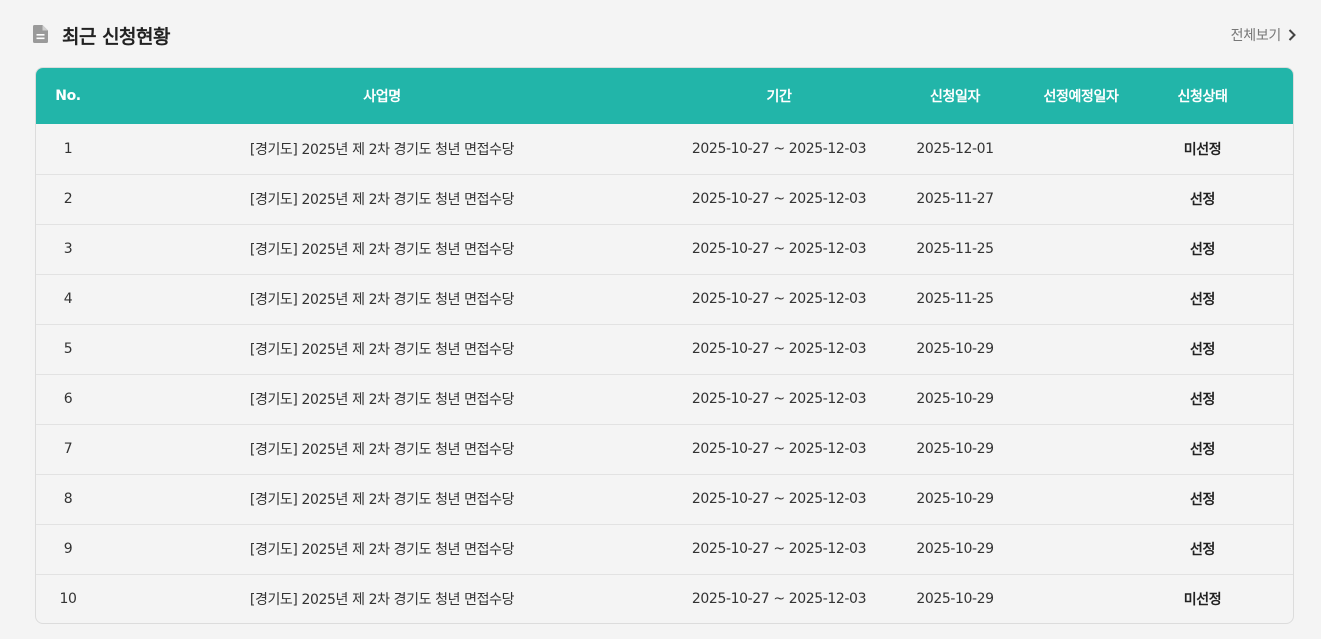 The height and width of the screenshot is (639, 1321). I want to click on column-header-spacer, so click(1276, 96).